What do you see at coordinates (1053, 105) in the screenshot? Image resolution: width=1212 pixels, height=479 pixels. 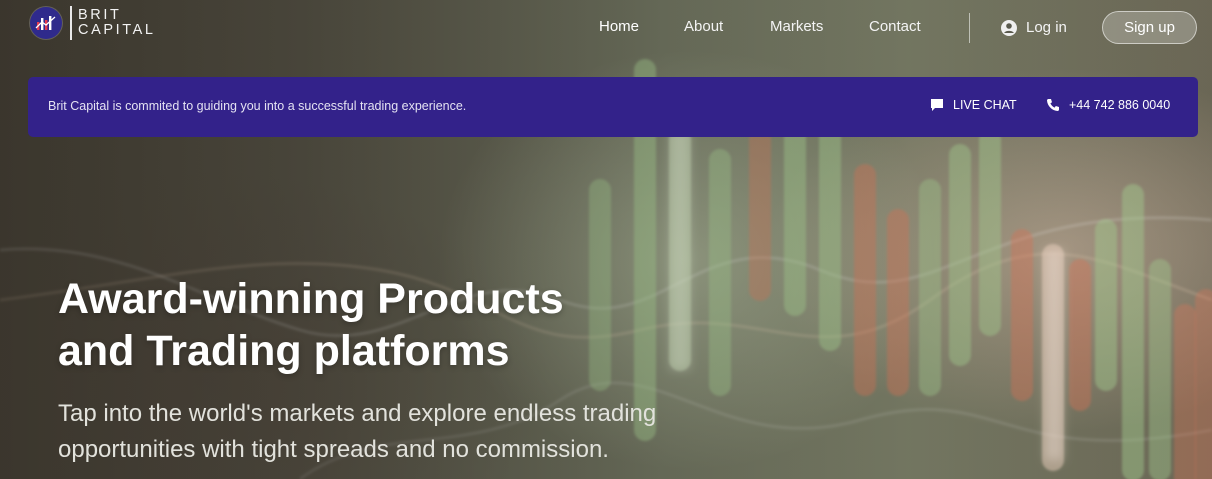 I see `phone-icon` at bounding box center [1053, 105].